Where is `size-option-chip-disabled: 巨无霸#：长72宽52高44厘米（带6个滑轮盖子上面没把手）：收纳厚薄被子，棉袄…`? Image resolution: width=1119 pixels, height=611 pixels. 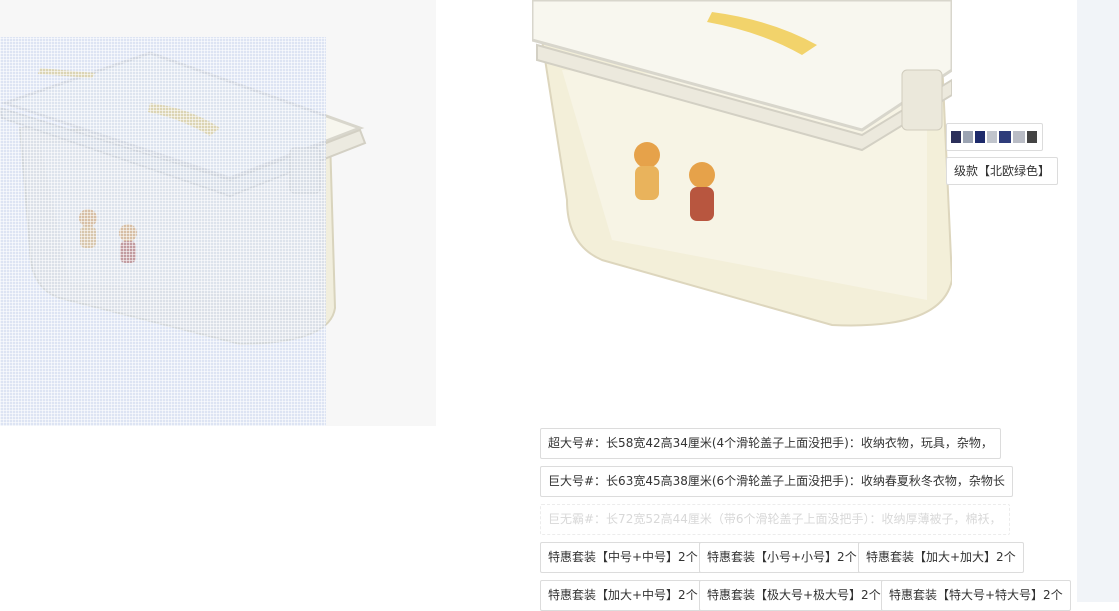
size-option-chip-disabled: 巨无霸#：长72宽52高44厘米（带6个滑轮盖子上面没把手）：收纳厚薄被子，棉袄… is located at coordinates (775, 519).